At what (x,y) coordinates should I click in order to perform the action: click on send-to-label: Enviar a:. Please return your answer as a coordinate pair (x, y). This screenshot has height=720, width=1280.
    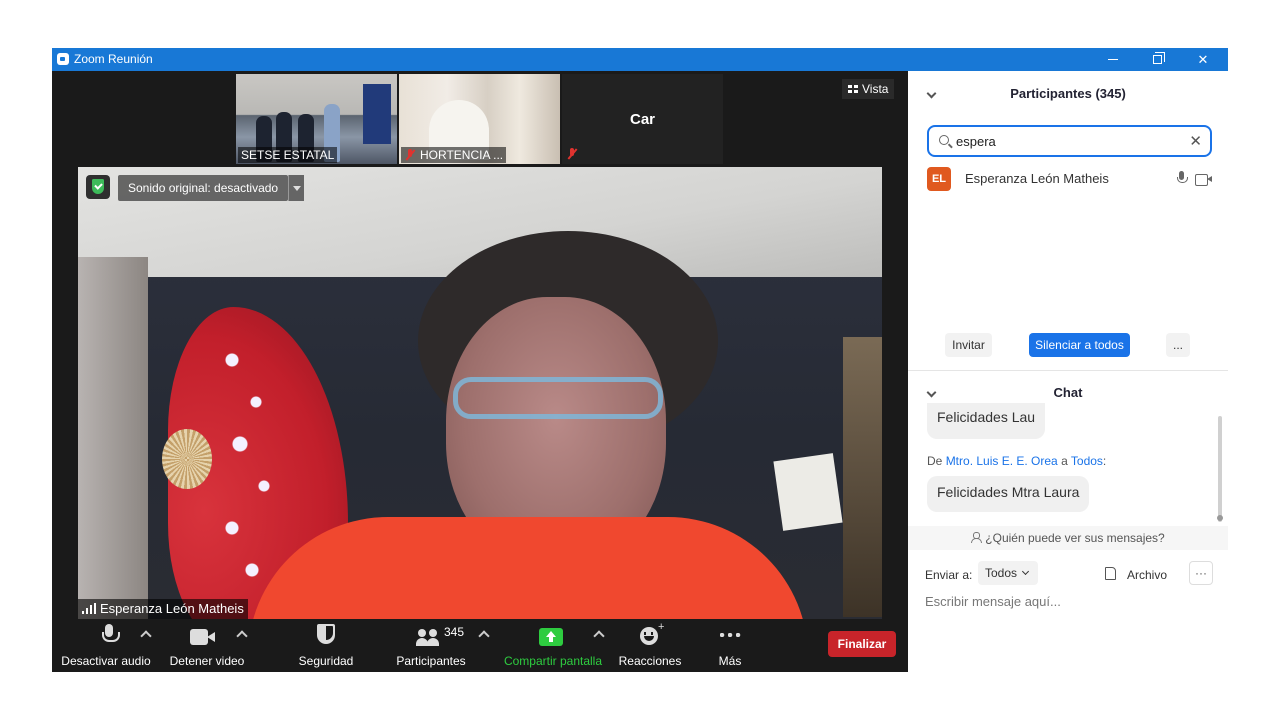
    Looking at the image, I should click on (949, 575).